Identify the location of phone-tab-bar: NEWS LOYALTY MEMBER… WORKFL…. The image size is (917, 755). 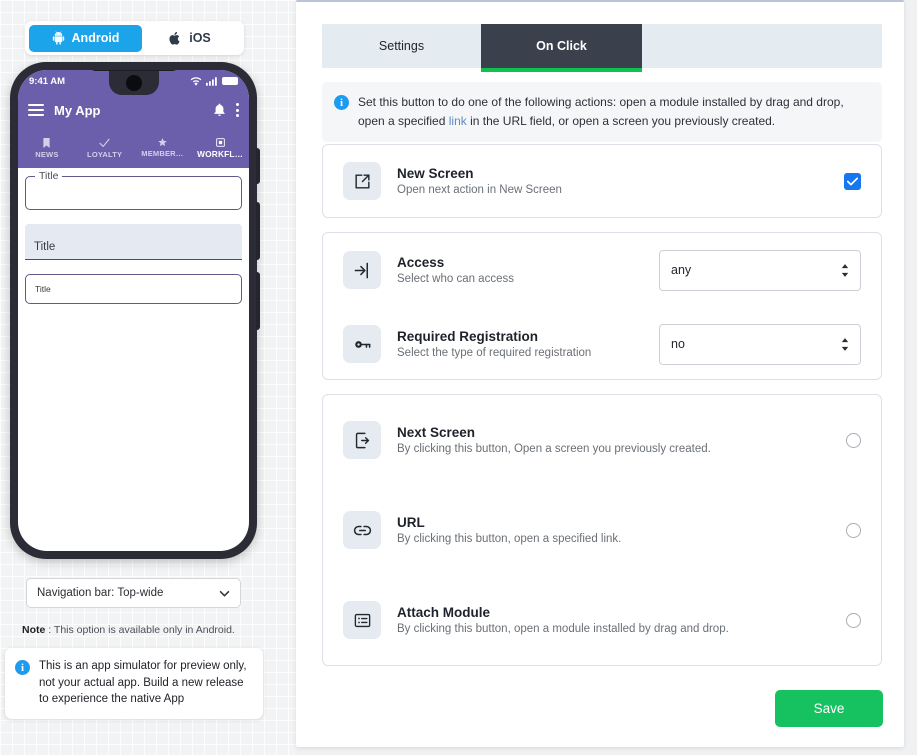
(133, 148).